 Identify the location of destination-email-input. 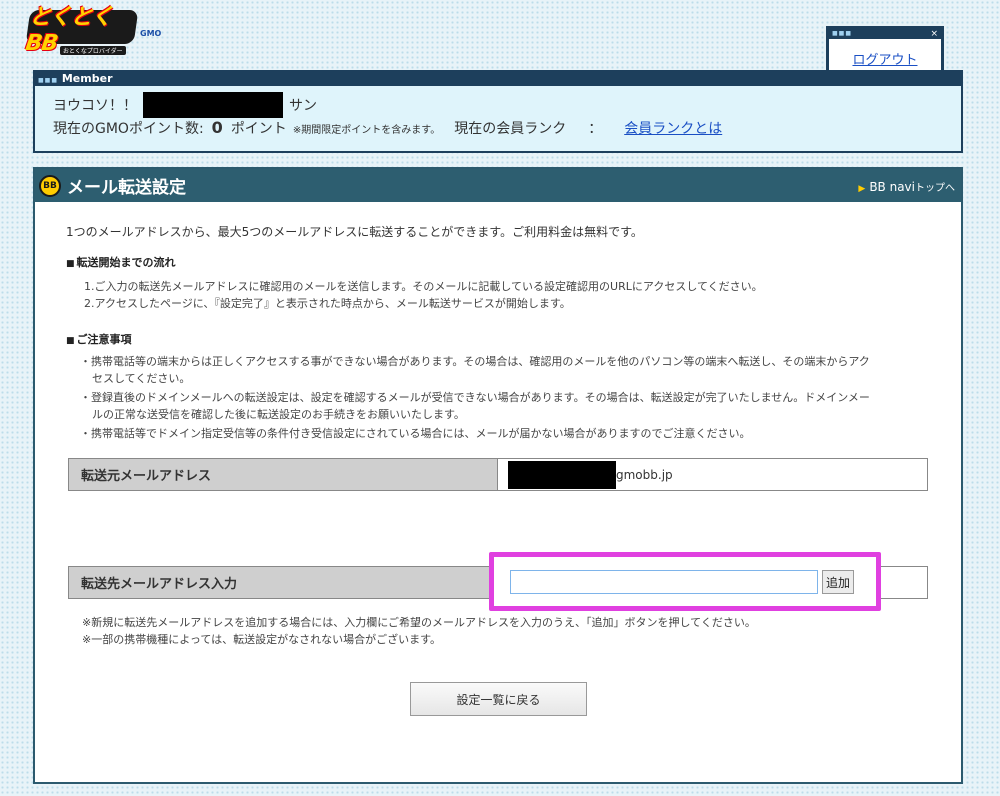
(664, 582).